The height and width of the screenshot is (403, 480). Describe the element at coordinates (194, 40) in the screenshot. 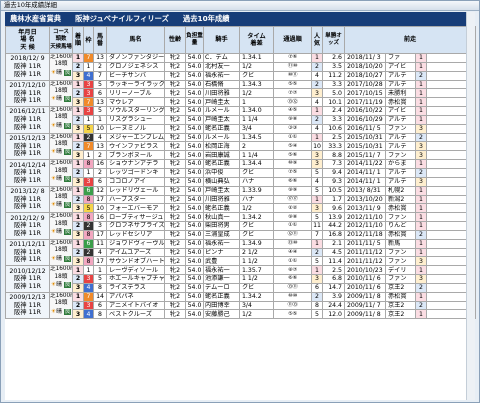

I see `col-weight: 負担重量` at that location.